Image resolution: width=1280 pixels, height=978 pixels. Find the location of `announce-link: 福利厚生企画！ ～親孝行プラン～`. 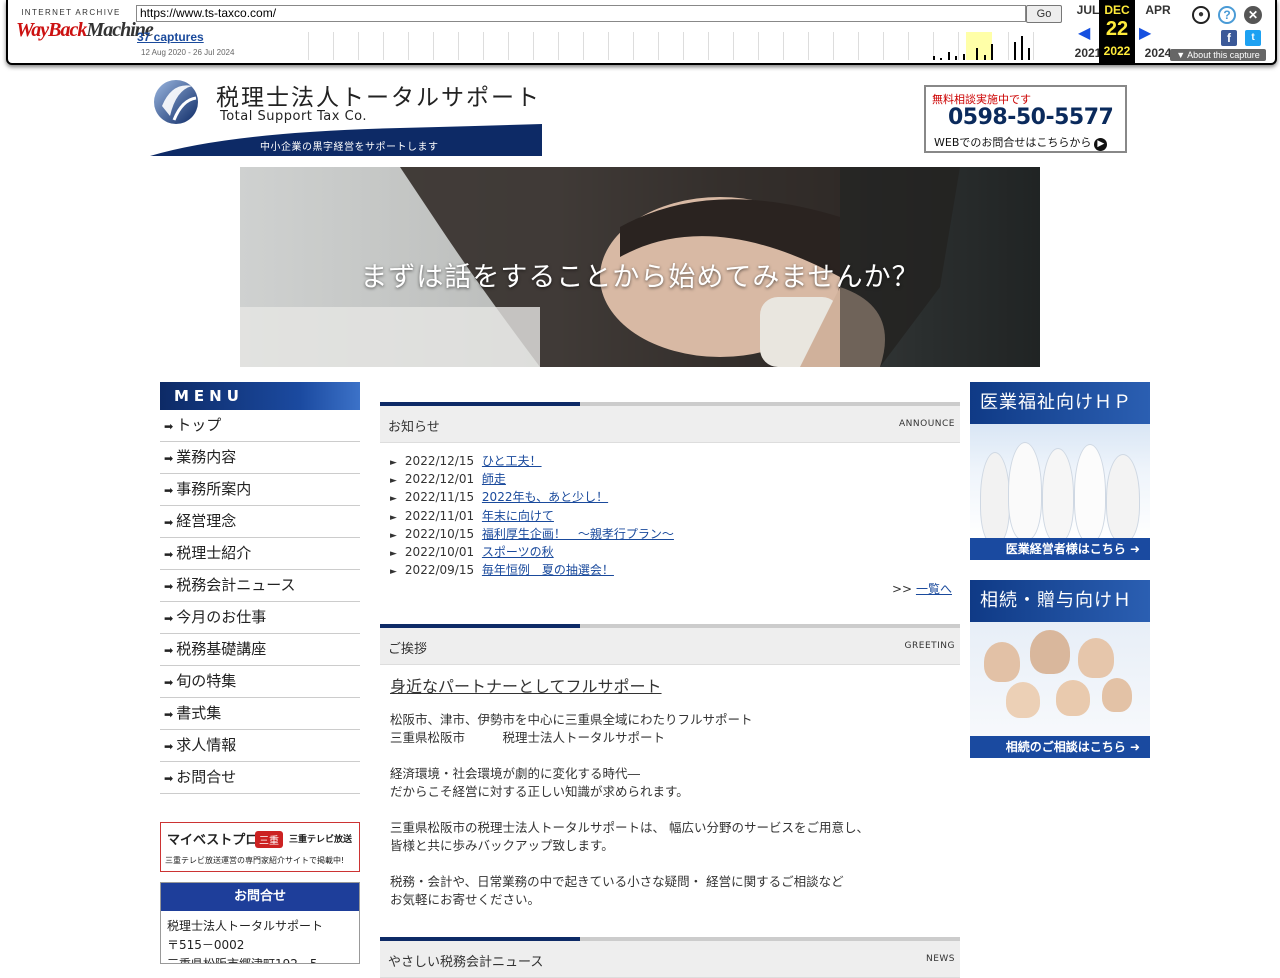

announce-link: 福利厚生企画！ ～親孝行プラン～ is located at coordinates (578, 534).